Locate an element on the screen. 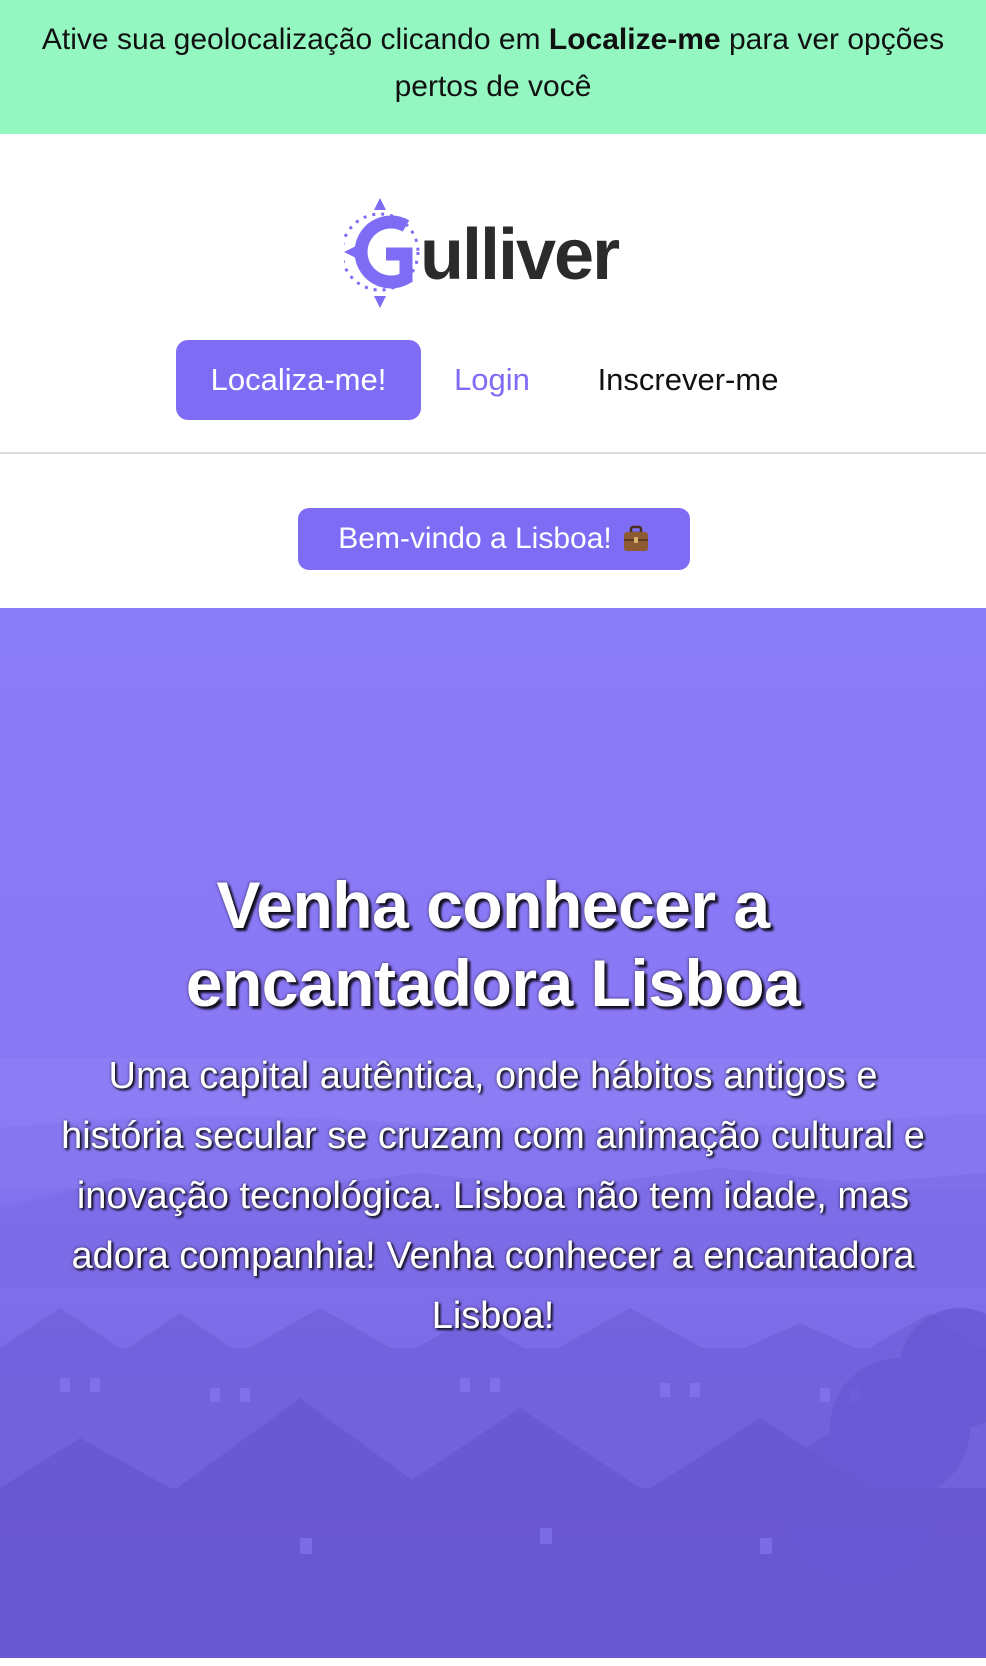 This screenshot has width=986, height=1666. compass-logo-icon: ulliver is located at coordinates (482, 253).